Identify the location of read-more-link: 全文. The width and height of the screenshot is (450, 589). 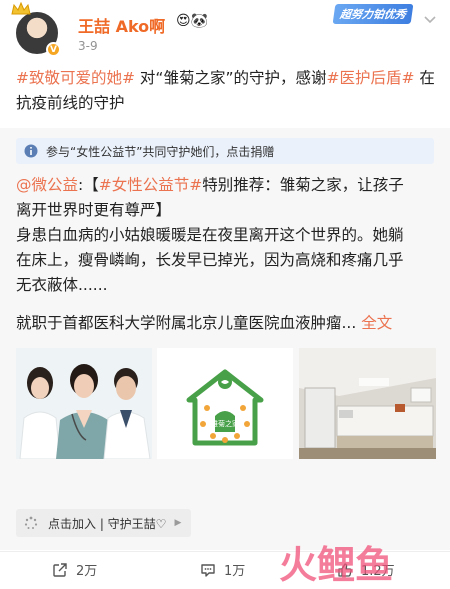
(376, 323).